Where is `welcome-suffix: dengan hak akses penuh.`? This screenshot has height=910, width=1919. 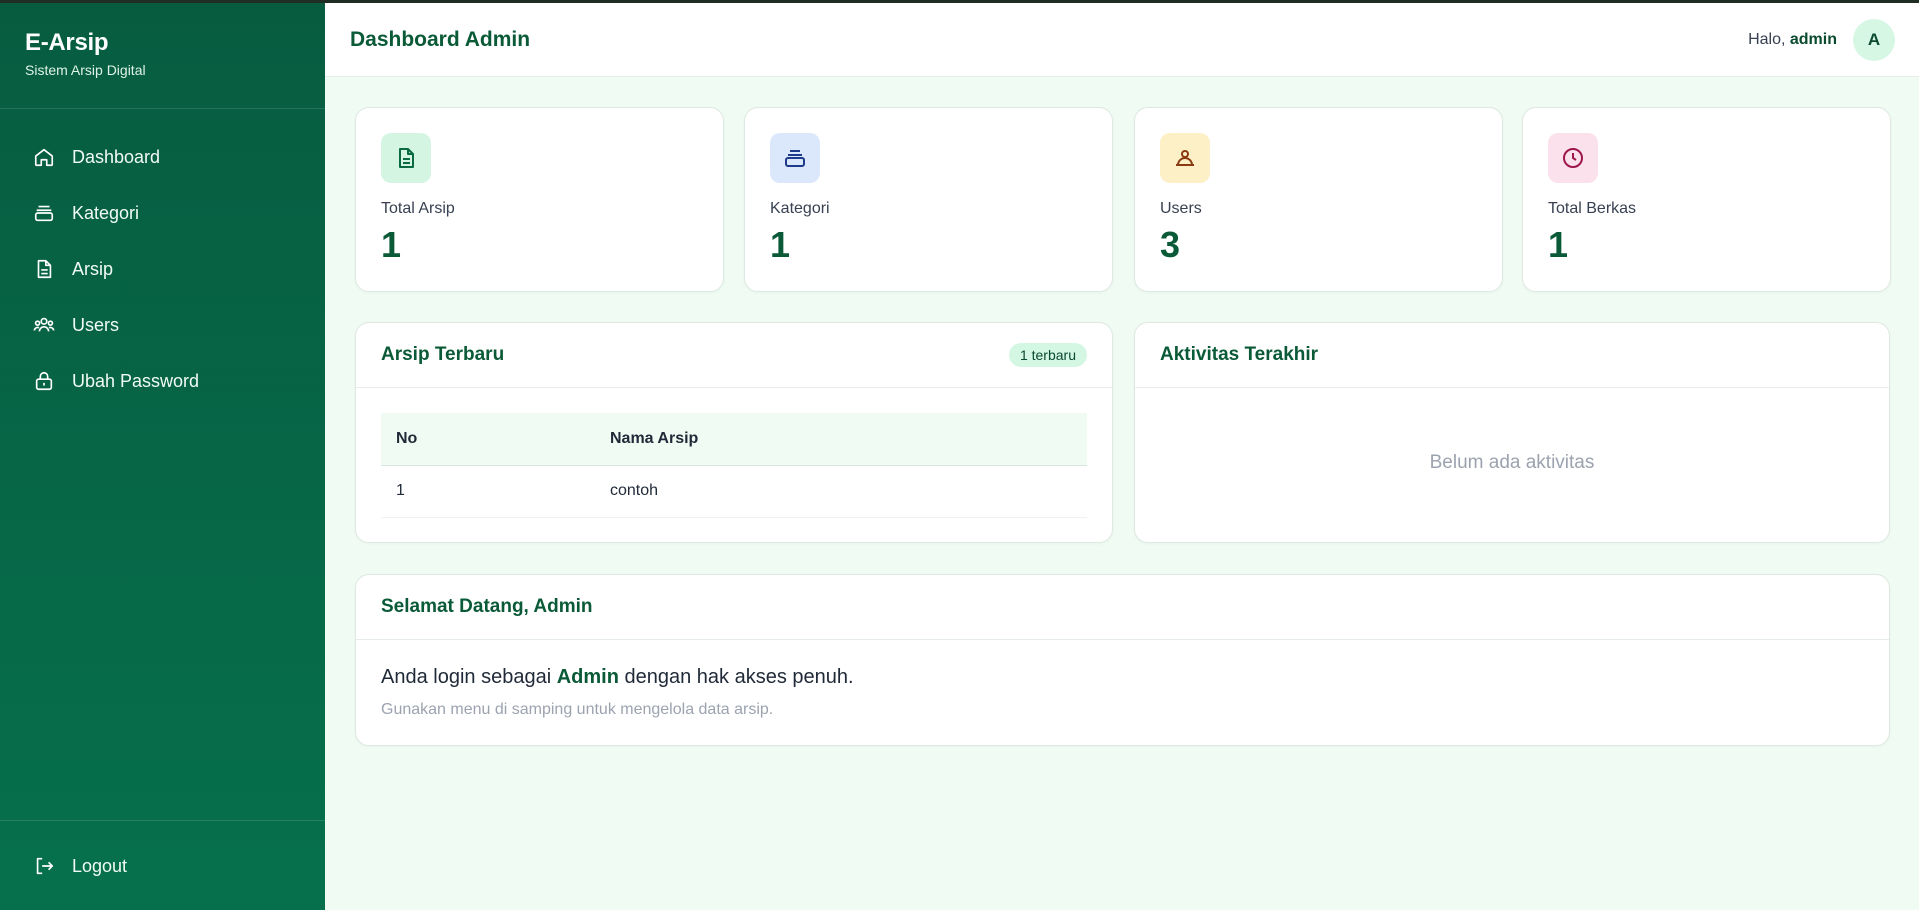 welcome-suffix: dengan hak akses penuh. is located at coordinates (736, 677).